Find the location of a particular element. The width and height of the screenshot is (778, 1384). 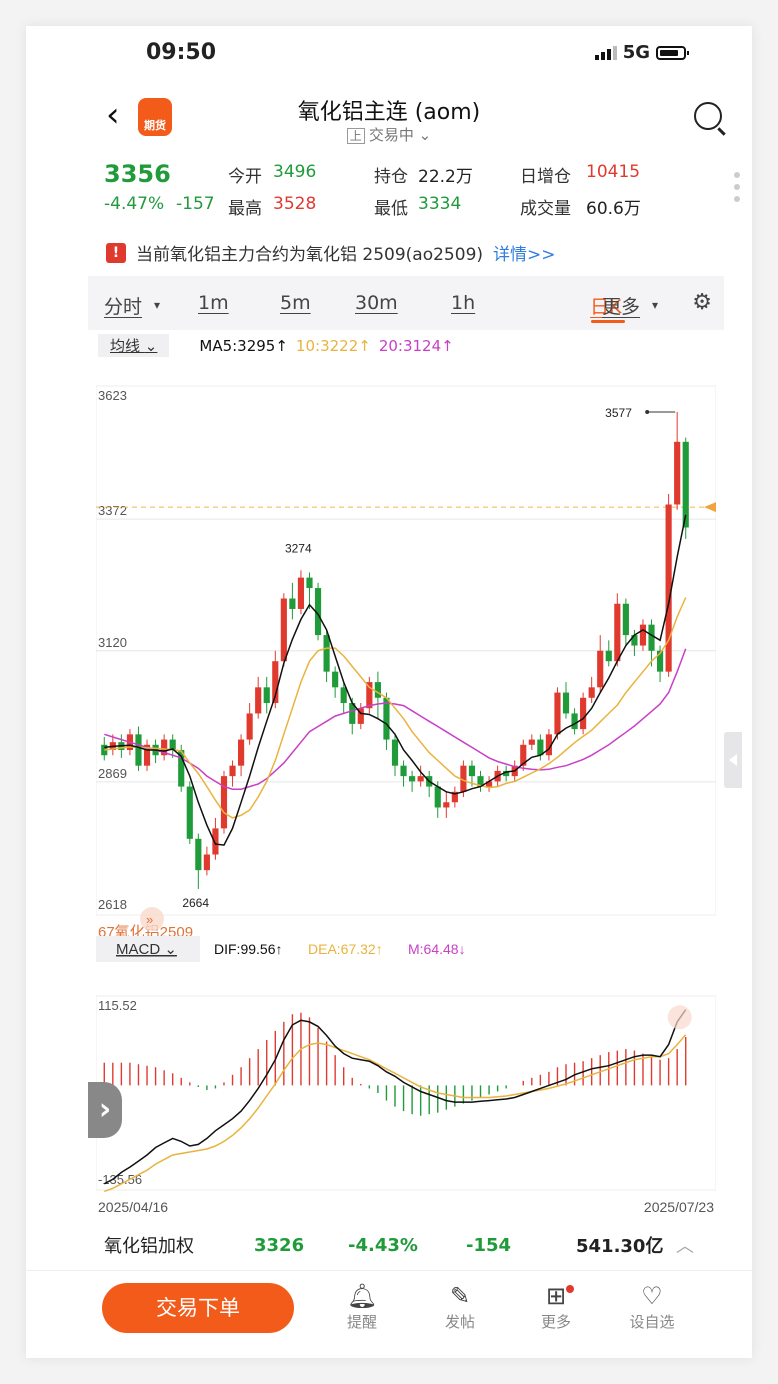

chevron-up-icon: ︿ is located at coordinates (685, 1245).